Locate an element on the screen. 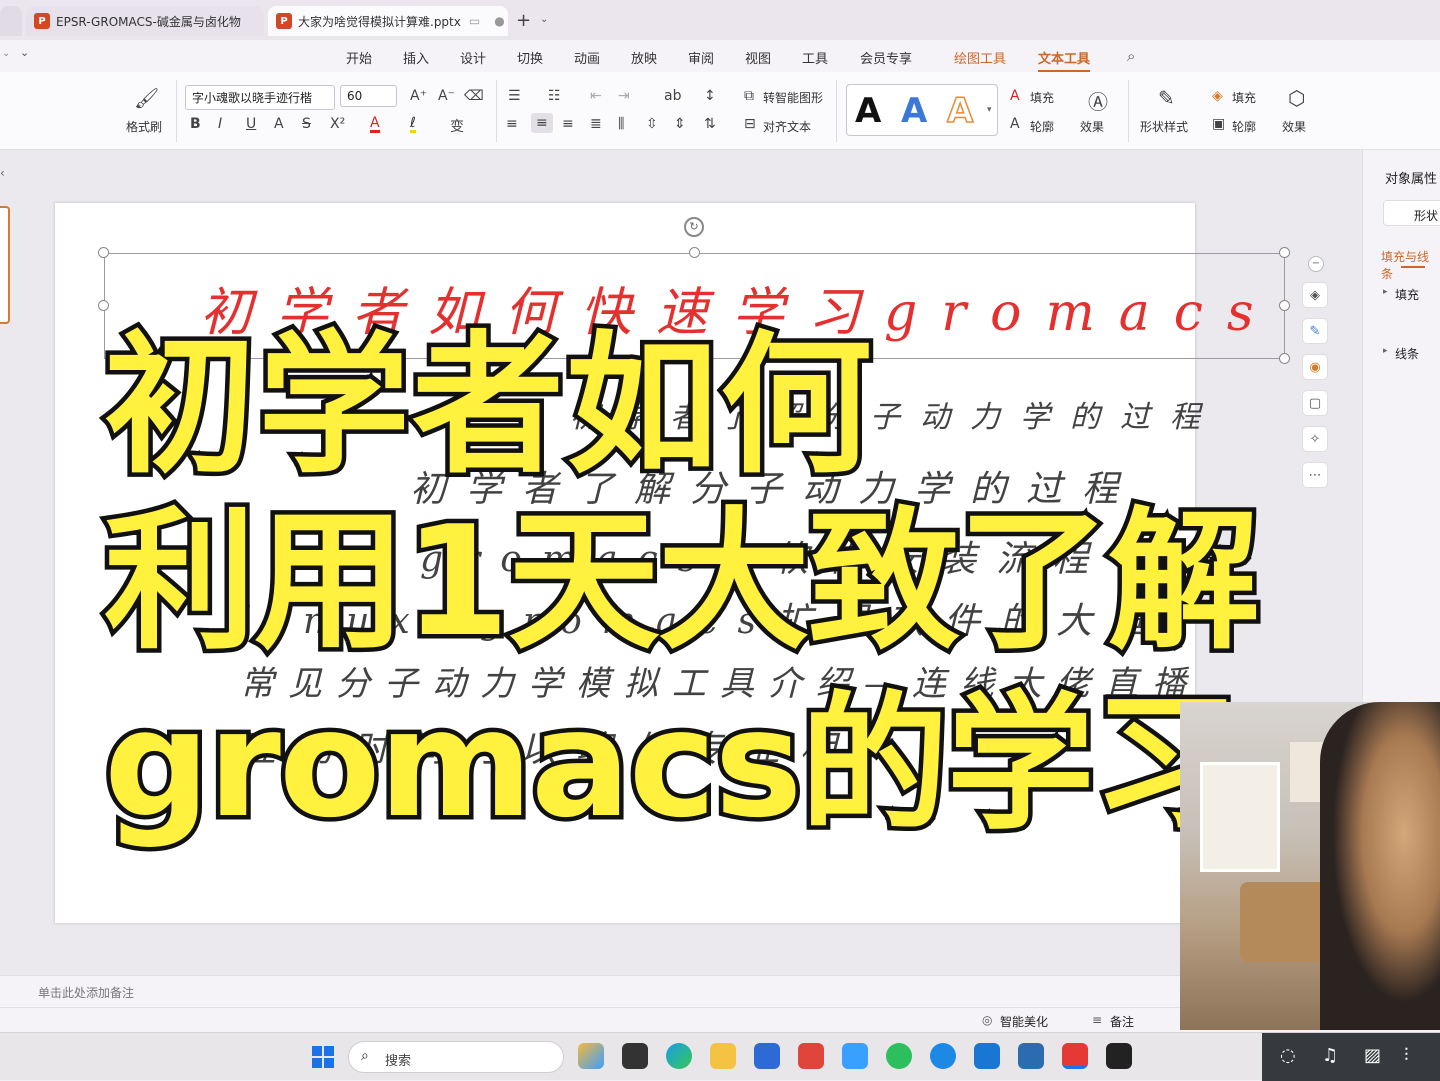 The width and height of the screenshot is (1440, 1081). align-center-icon: ≡ is located at coordinates (542, 123).